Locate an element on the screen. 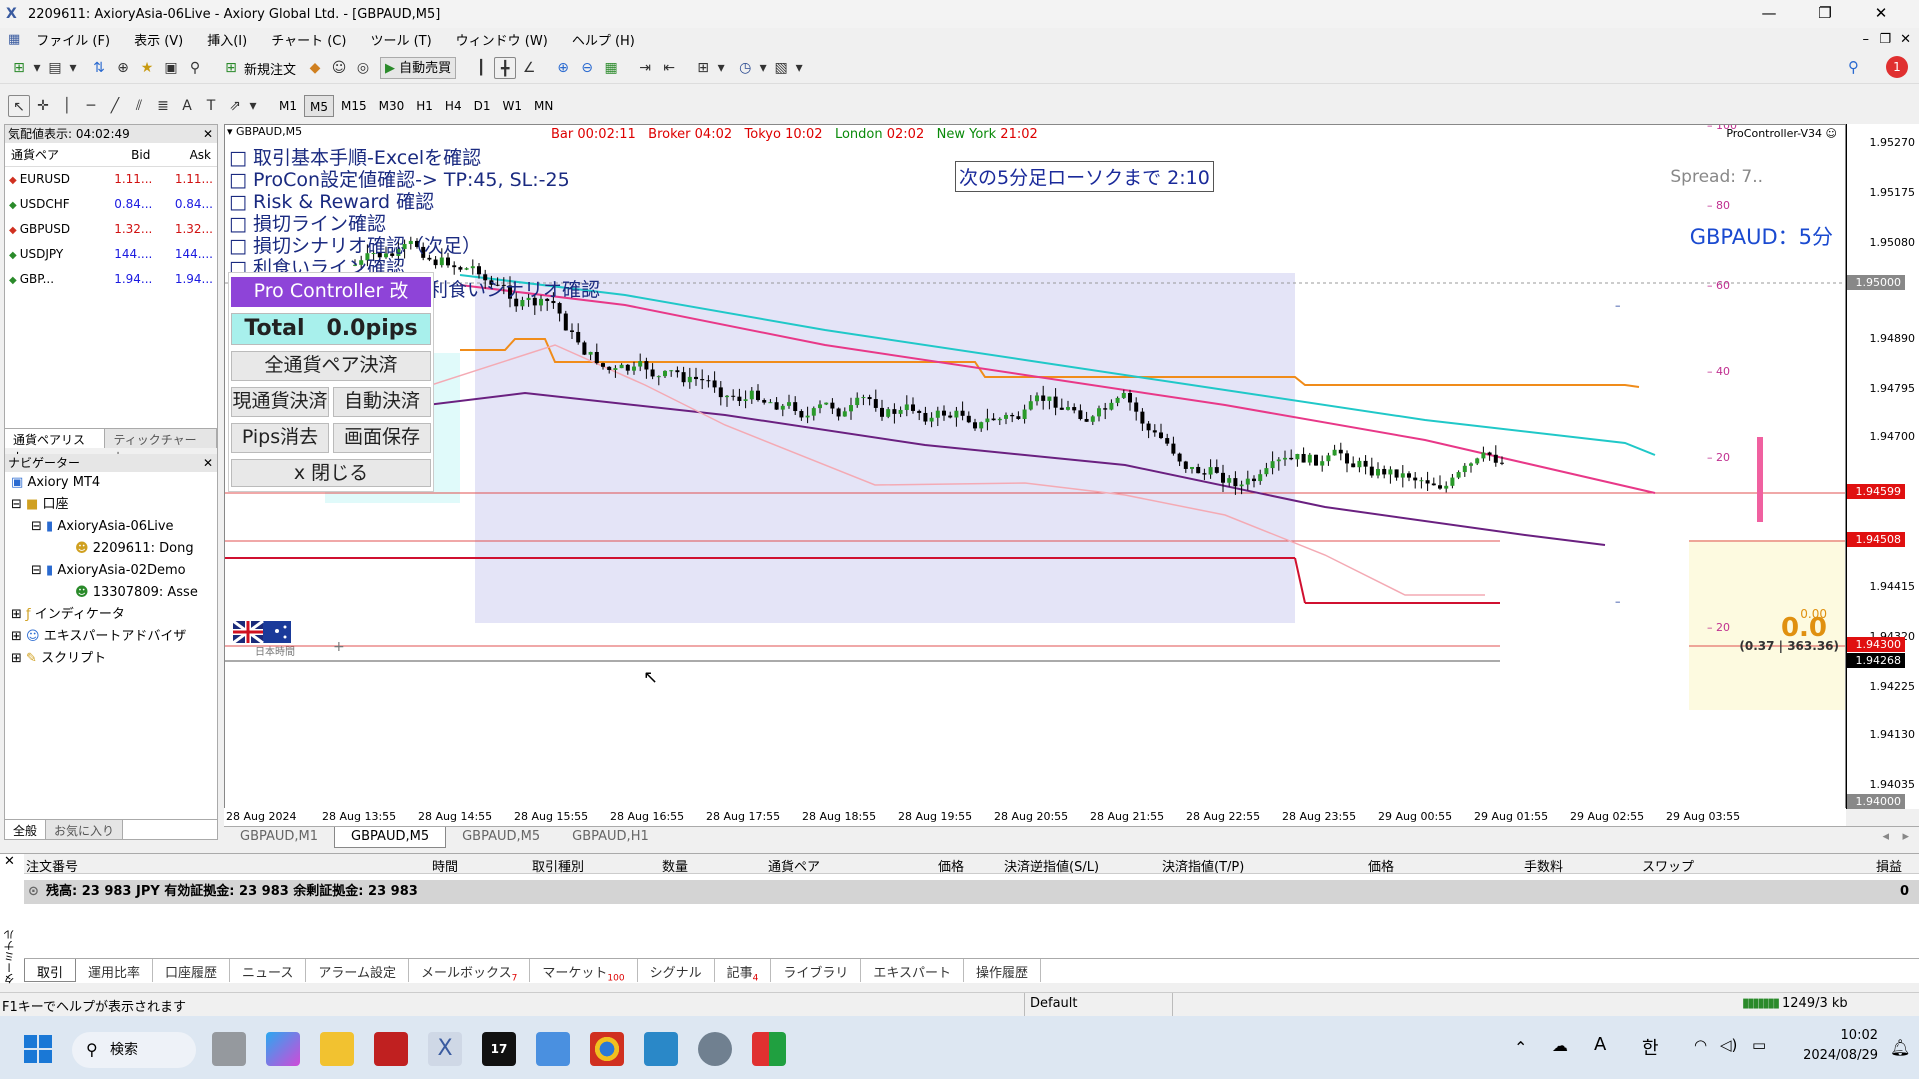 This screenshot has height=1079, width=1919. tf-m5: M5 is located at coordinates (319, 106).